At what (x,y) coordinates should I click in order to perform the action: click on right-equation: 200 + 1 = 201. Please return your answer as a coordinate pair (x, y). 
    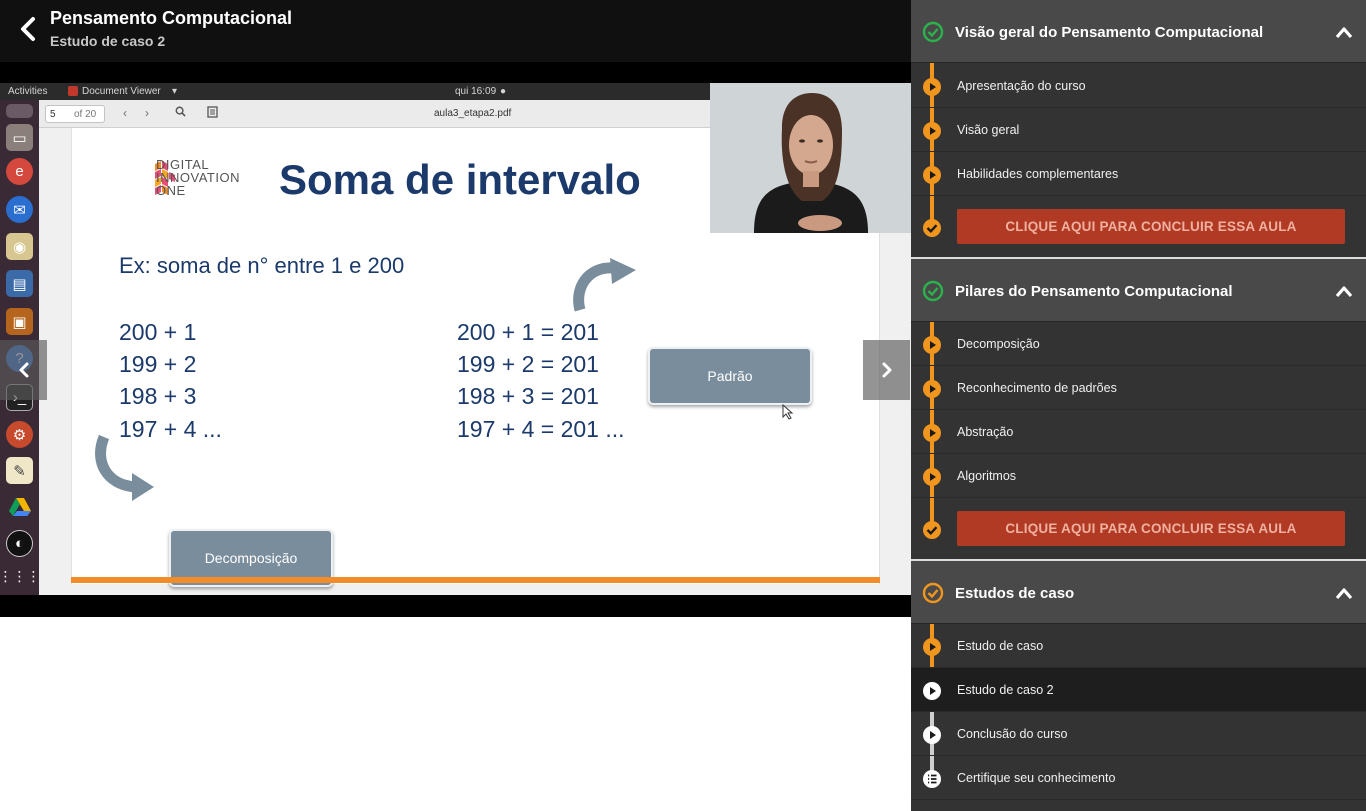
    Looking at the image, I should click on (528, 332).